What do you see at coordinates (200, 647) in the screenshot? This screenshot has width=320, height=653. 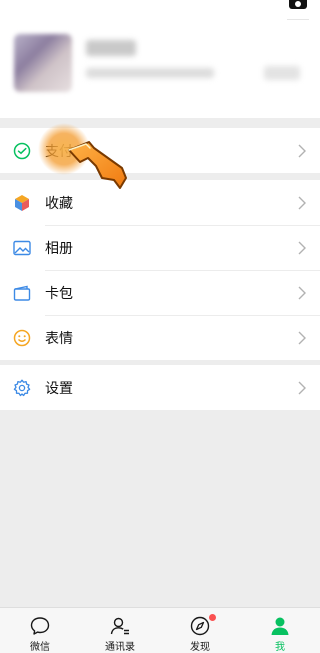 I see `tab-label: 发现` at bounding box center [200, 647].